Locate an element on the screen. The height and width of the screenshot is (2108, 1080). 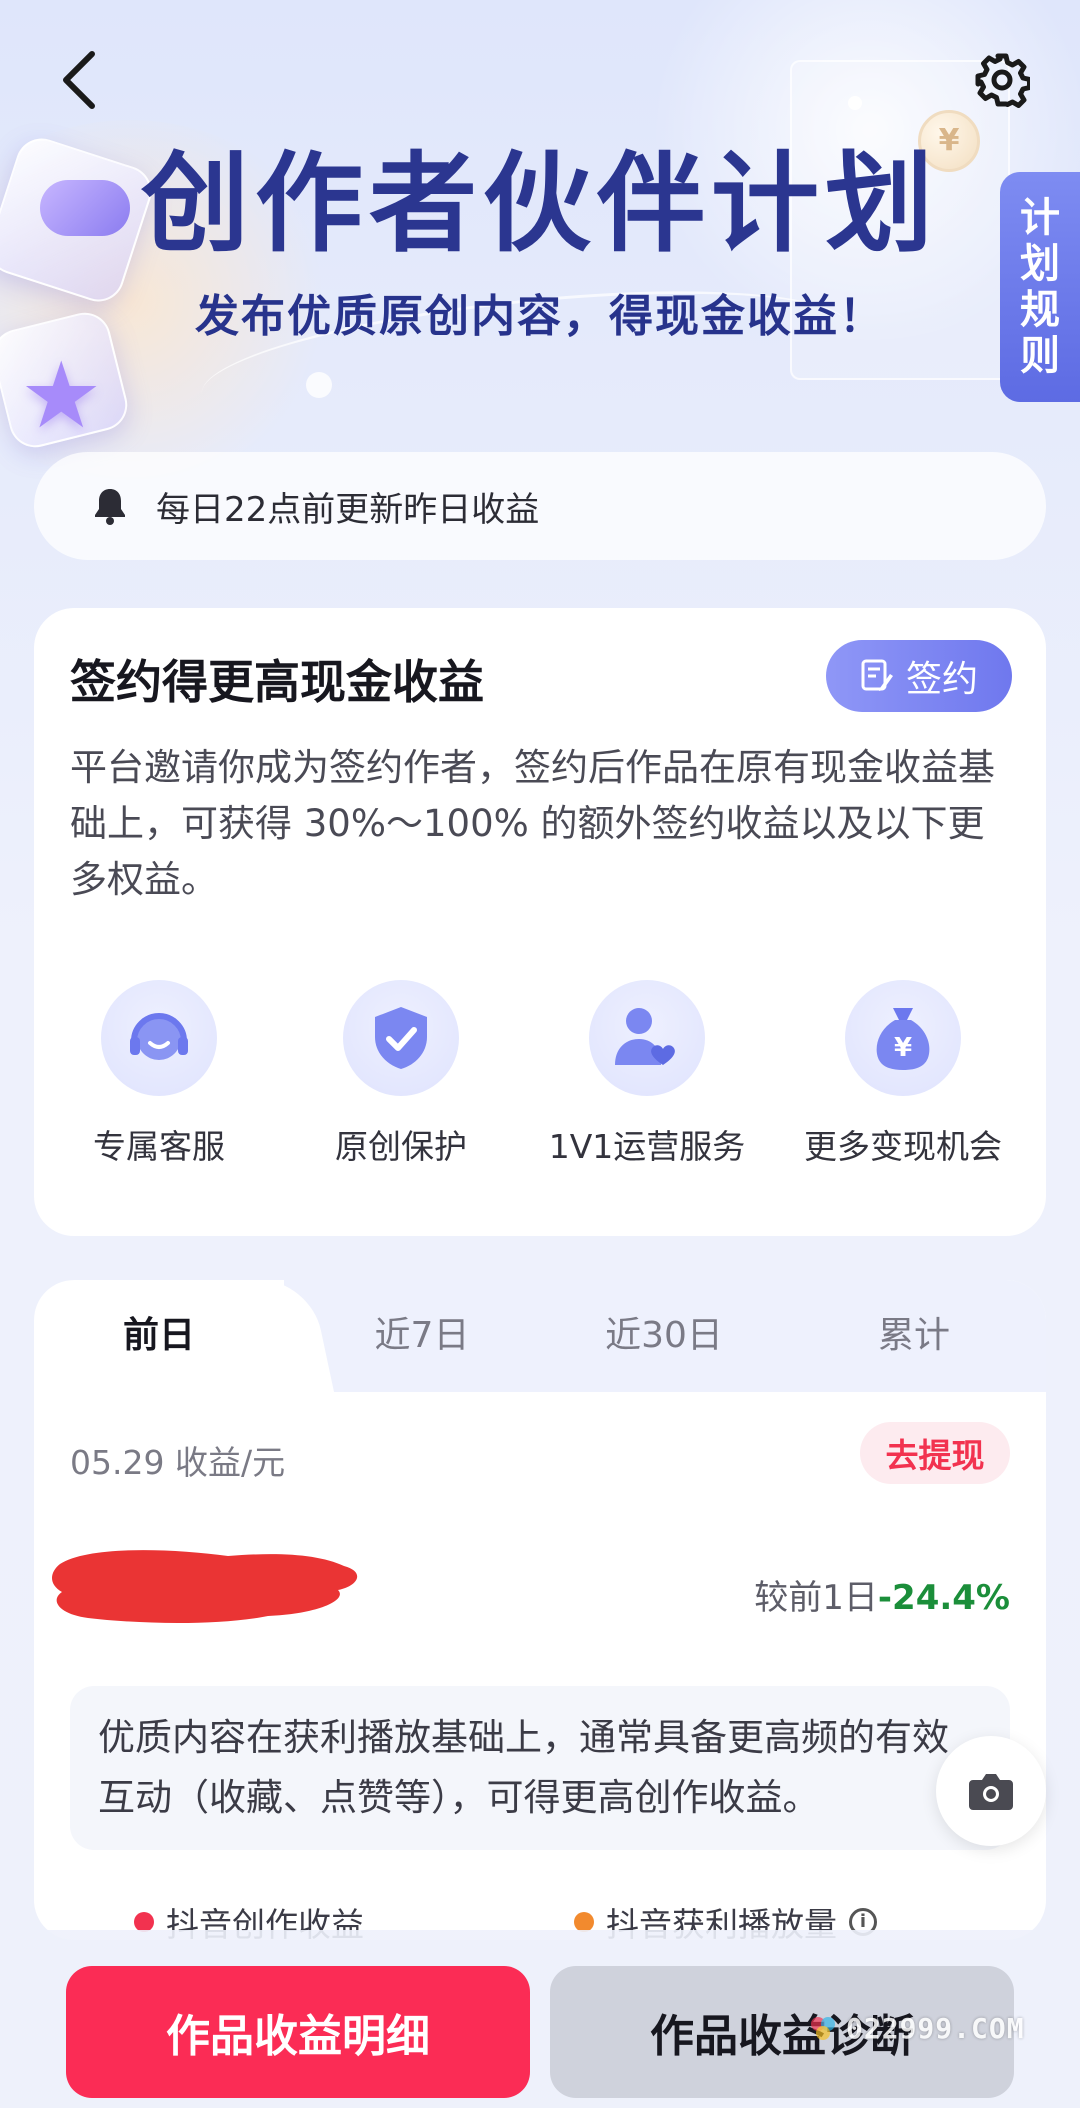
headset-icon is located at coordinates (159, 1038).